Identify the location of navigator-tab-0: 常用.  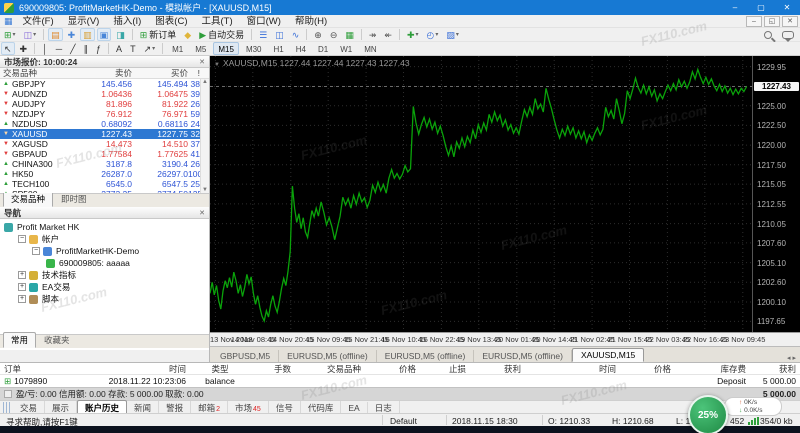
(20, 340).